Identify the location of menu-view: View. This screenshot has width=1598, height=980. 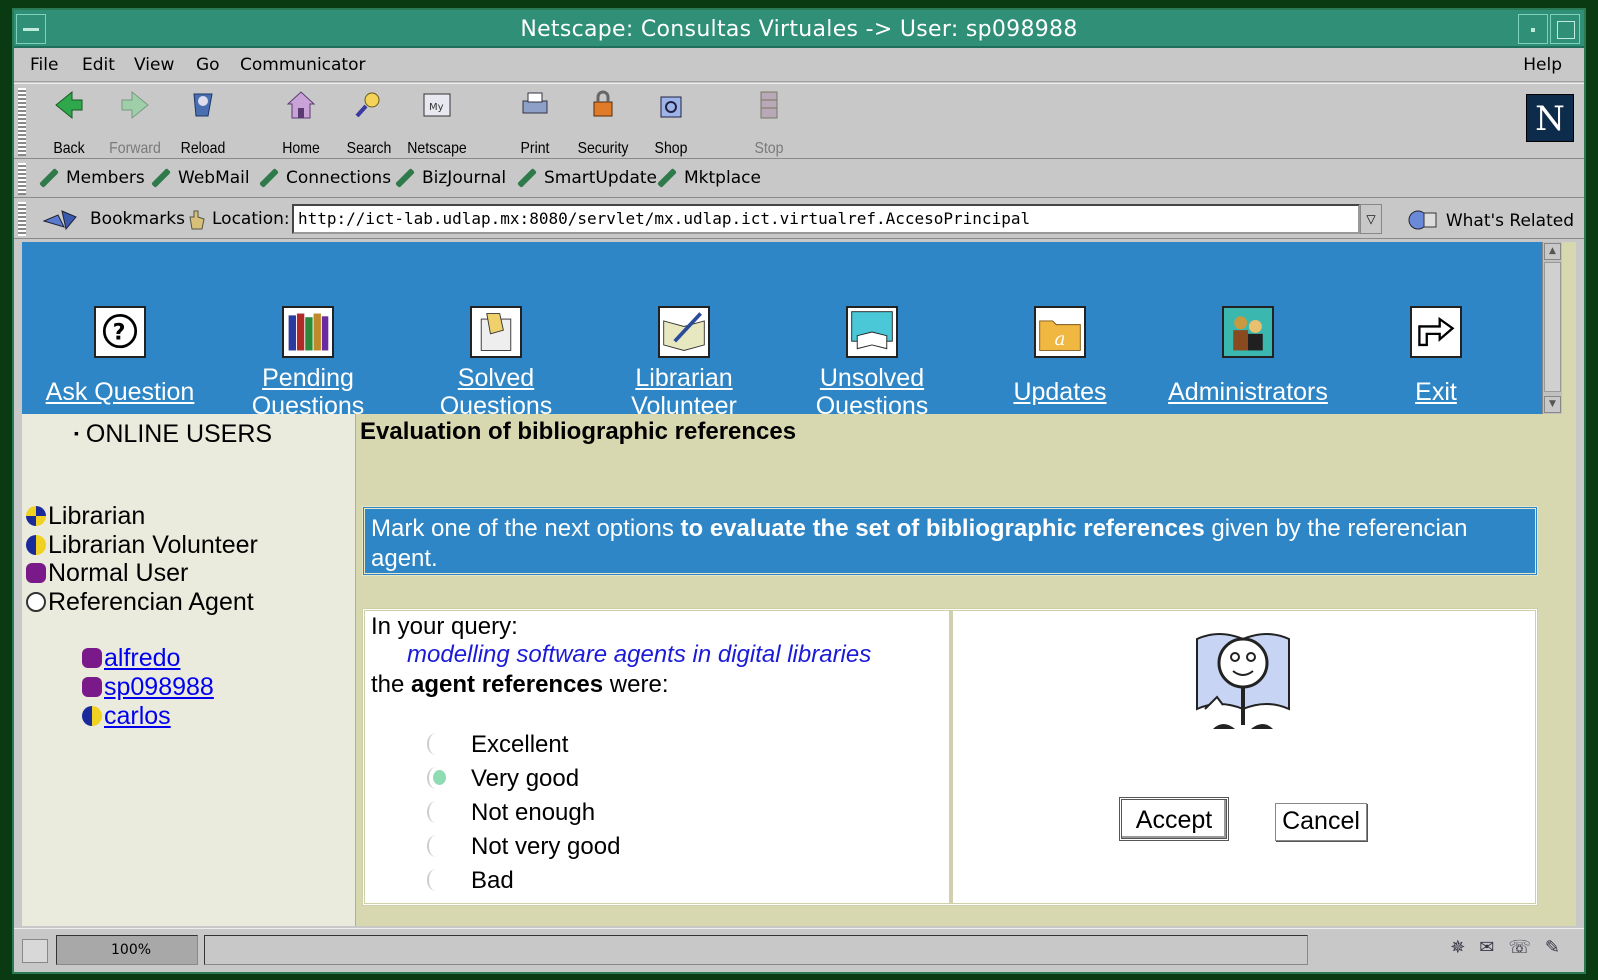
(154, 65).